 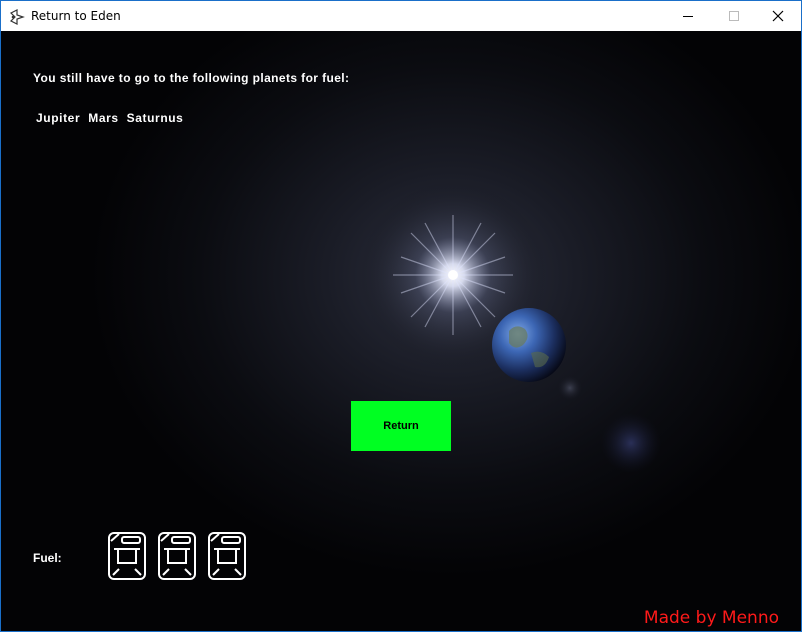 I want to click on lens-flare-small, so click(x=570, y=388).